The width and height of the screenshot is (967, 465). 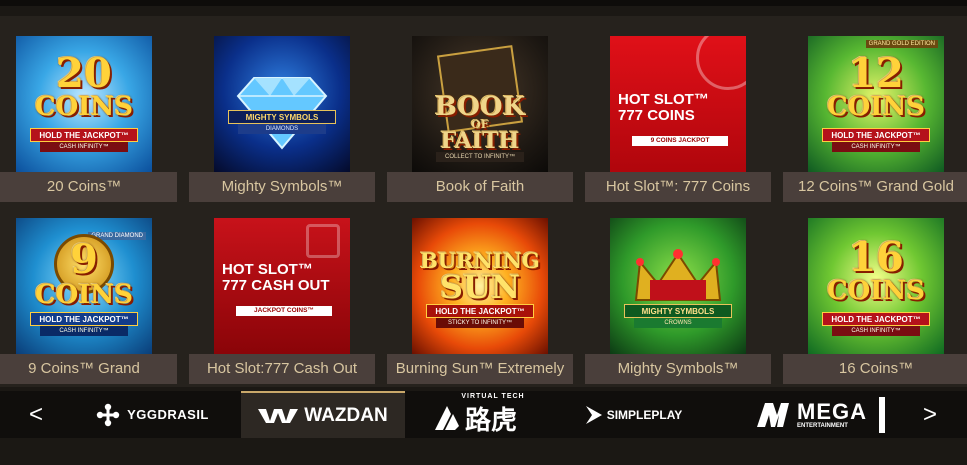 I want to click on game-thumbnail: HOT SLOT™ 777 COINS 9 COINS JACKPOT, so click(x=678, y=104).